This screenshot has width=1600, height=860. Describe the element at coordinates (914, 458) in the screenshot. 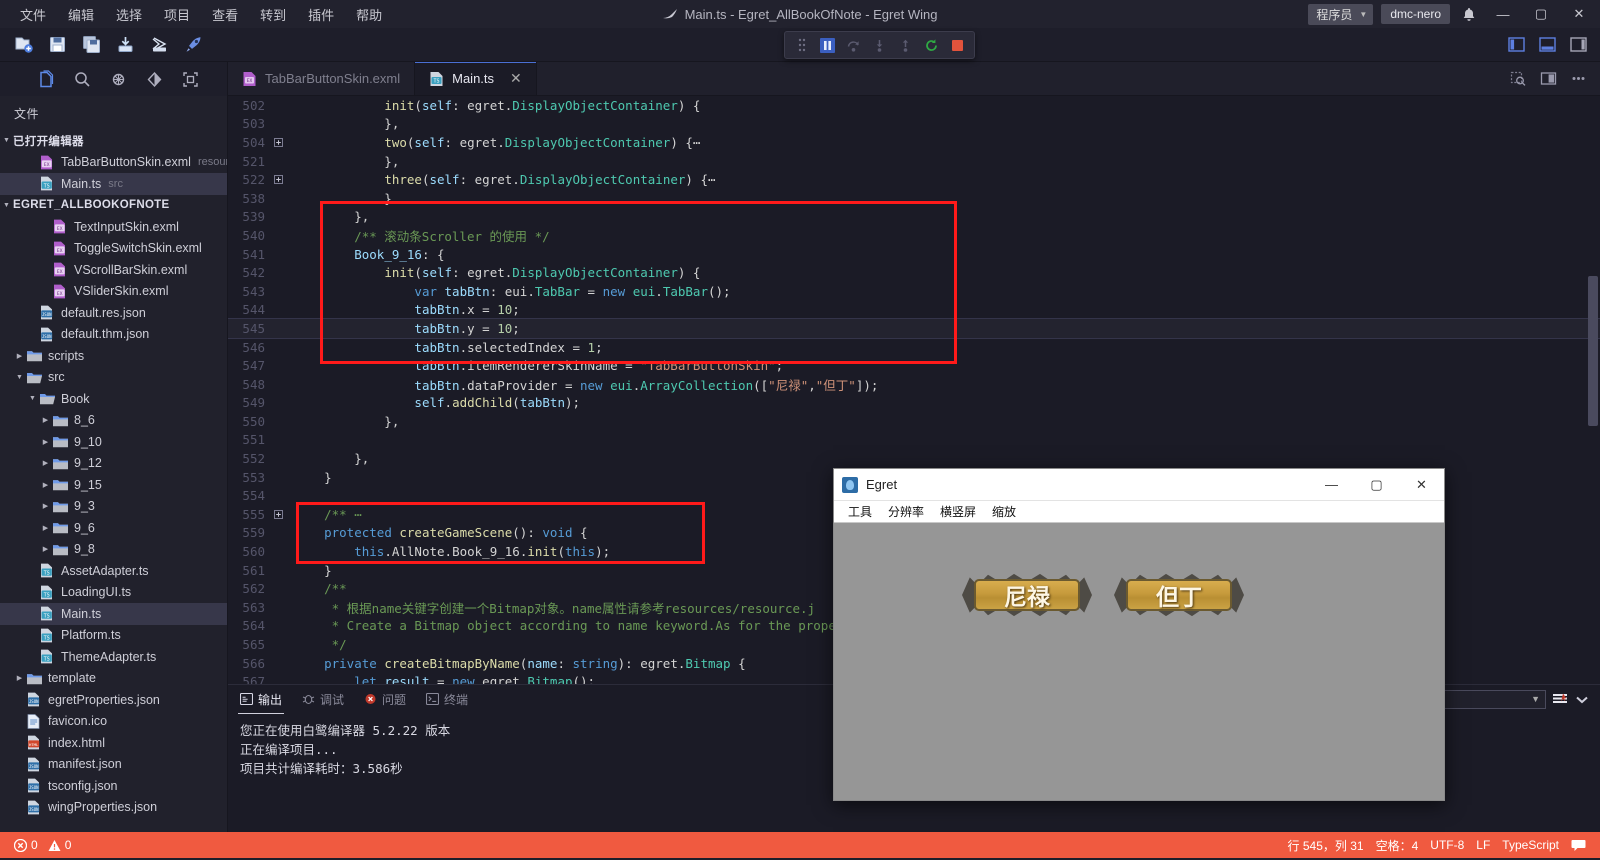

I see `code-line: 552 },` at that location.